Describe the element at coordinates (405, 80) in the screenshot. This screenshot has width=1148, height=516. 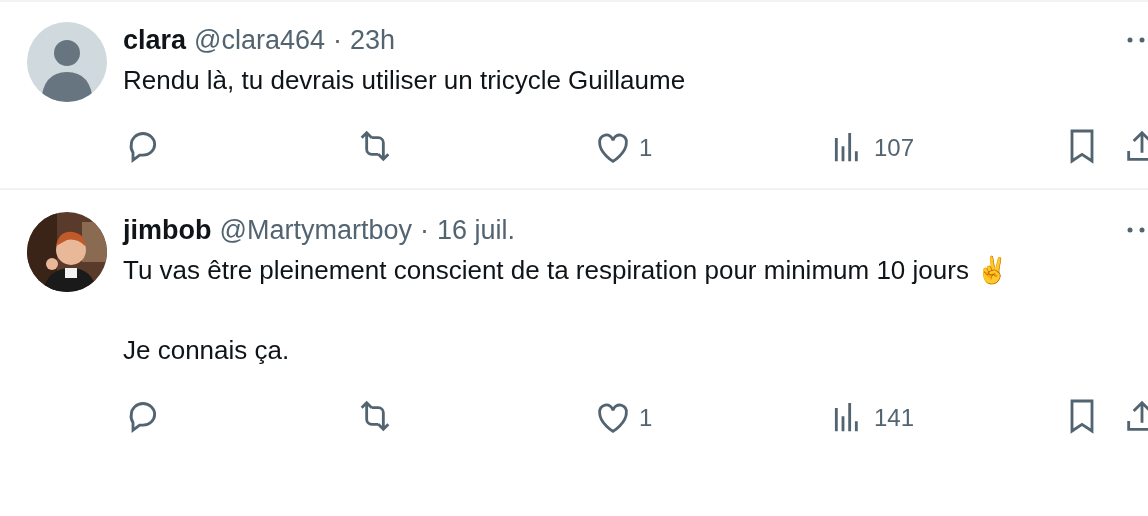
I see `post-text: Rendu là, tu devrais utiliser un tricycle Guillaume` at that location.